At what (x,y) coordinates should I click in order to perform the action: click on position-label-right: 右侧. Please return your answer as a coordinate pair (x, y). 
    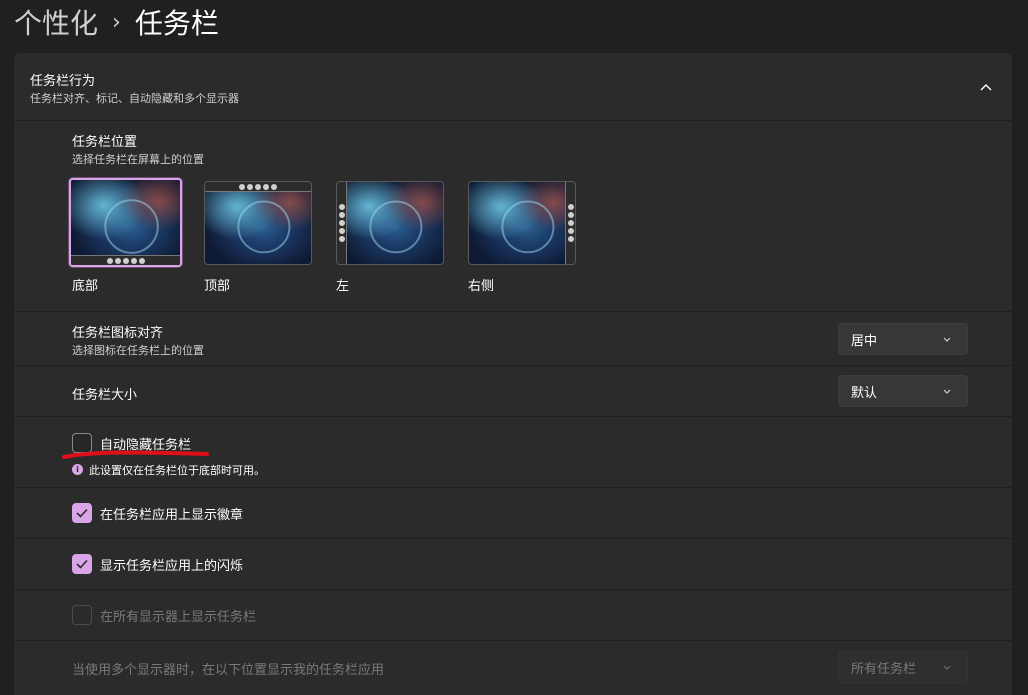
    Looking at the image, I should click on (481, 286).